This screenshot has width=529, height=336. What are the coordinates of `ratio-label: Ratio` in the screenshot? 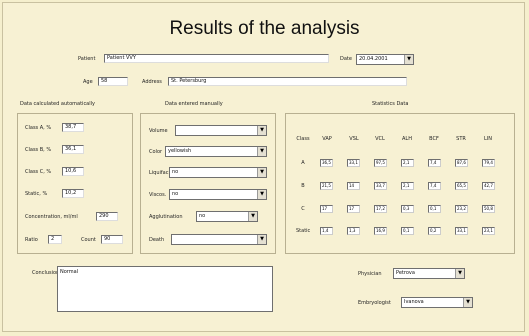 It's located at (31, 240).